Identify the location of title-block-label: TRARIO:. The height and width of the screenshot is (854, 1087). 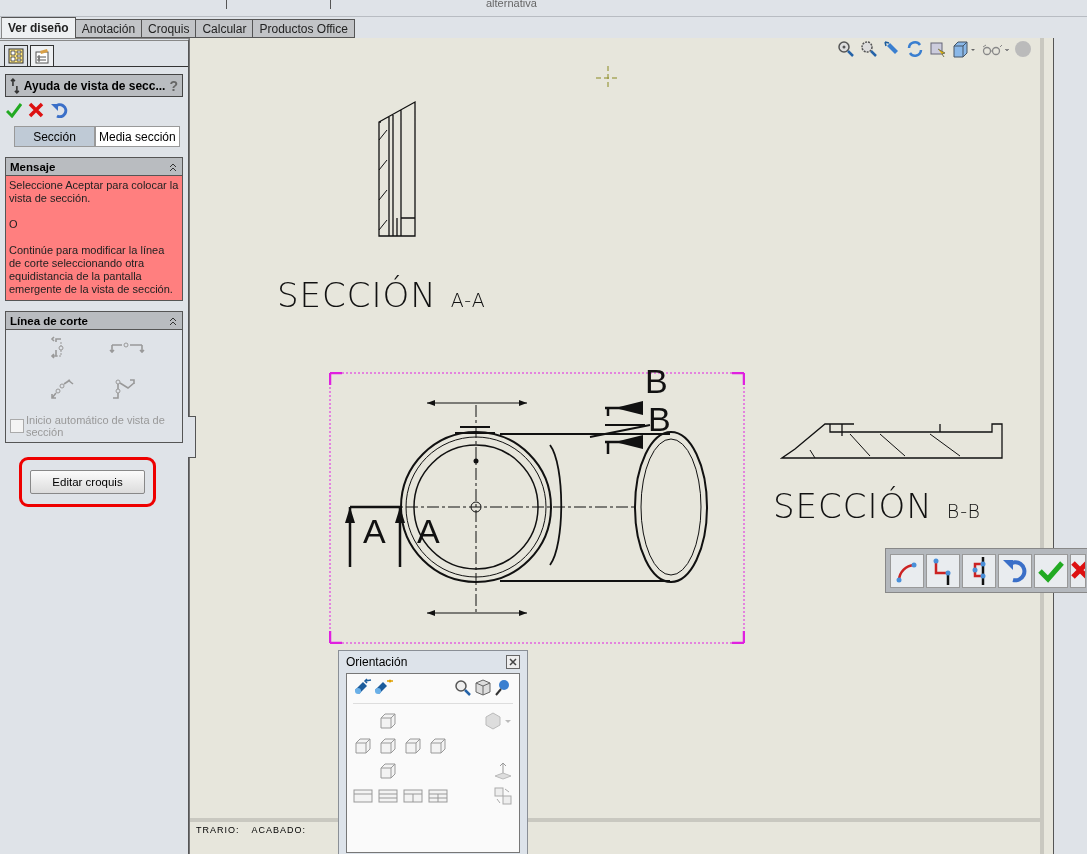
(218, 830).